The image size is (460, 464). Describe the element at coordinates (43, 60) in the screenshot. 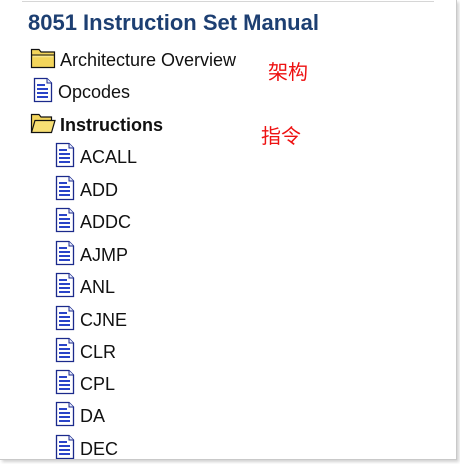

I see `folder-closed-icon` at that location.